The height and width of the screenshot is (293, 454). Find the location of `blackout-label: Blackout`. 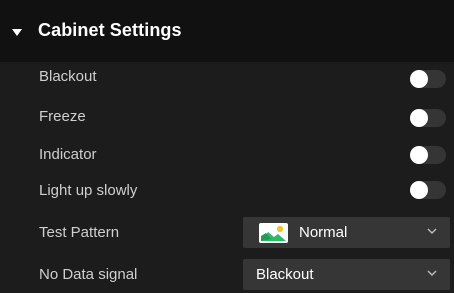

blackout-label: Blackout is located at coordinates (68, 76).